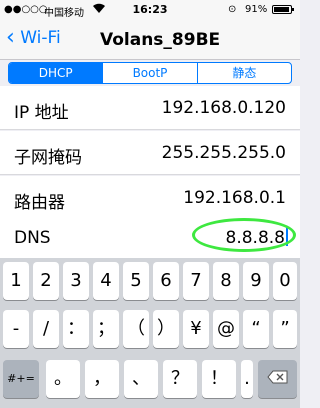 The width and height of the screenshot is (320, 408). What do you see at coordinates (285, 329) in the screenshot?
I see `key-right-quote: ”` at bounding box center [285, 329].